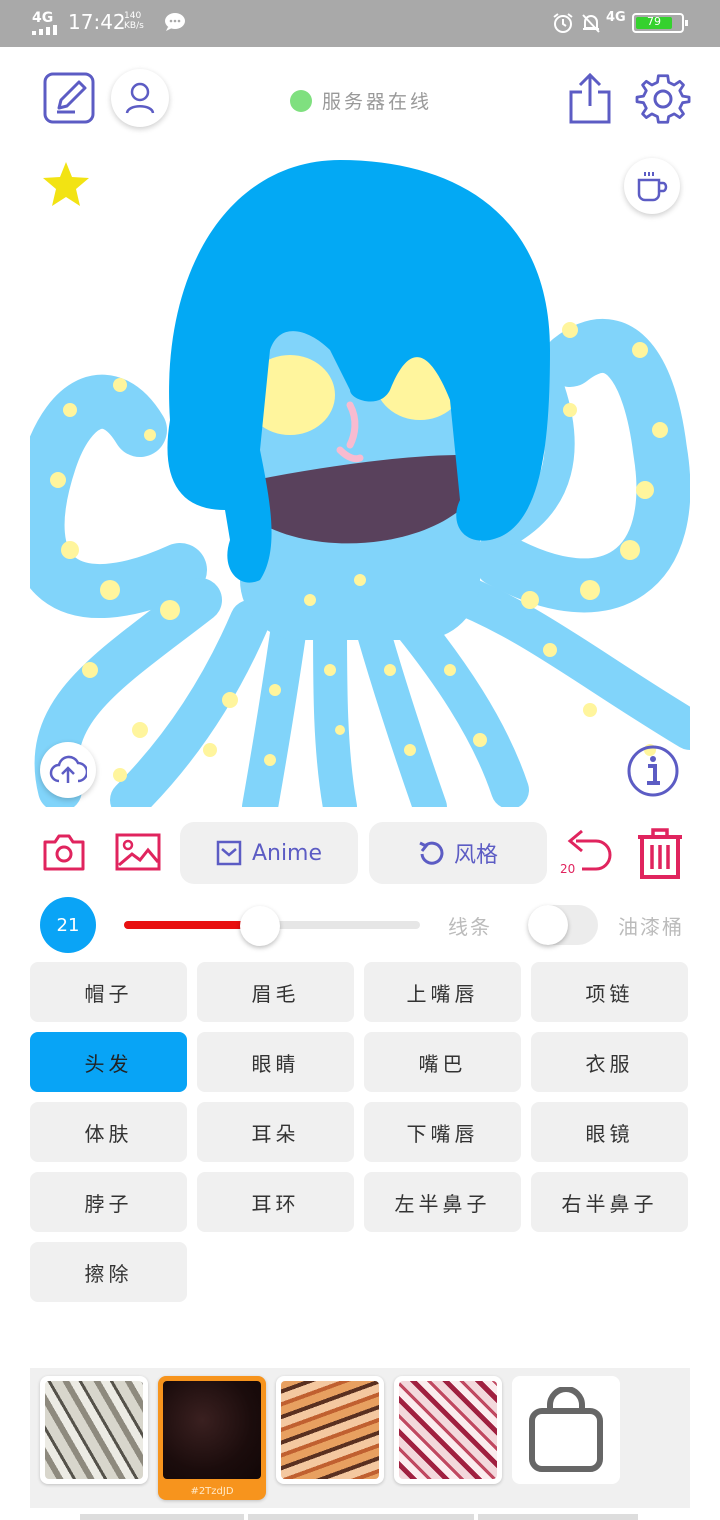 This screenshot has height=1520, width=720. What do you see at coordinates (442, 1062) in the screenshot?
I see `part-button: 嘴巴` at bounding box center [442, 1062].